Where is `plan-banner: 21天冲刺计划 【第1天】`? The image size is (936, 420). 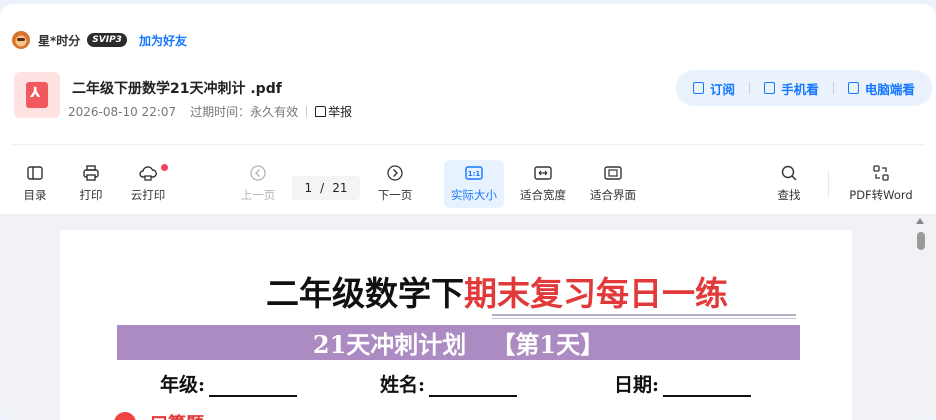 plan-banner: 21天冲刺计划 【第1天】 is located at coordinates (458, 342).